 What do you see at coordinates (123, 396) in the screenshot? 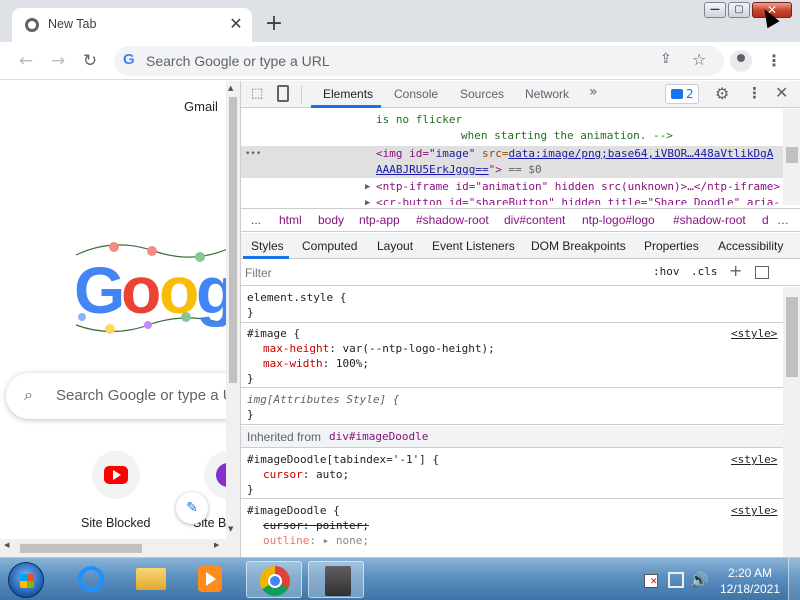
I see `ntp-search-box: ⌕ Search Google or type a URL` at bounding box center [123, 396].